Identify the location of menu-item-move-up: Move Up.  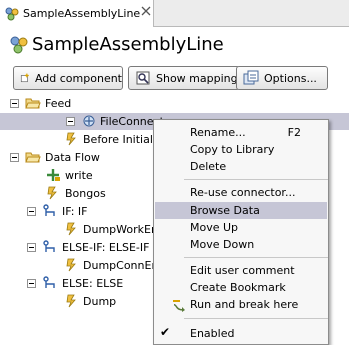
(241, 227).